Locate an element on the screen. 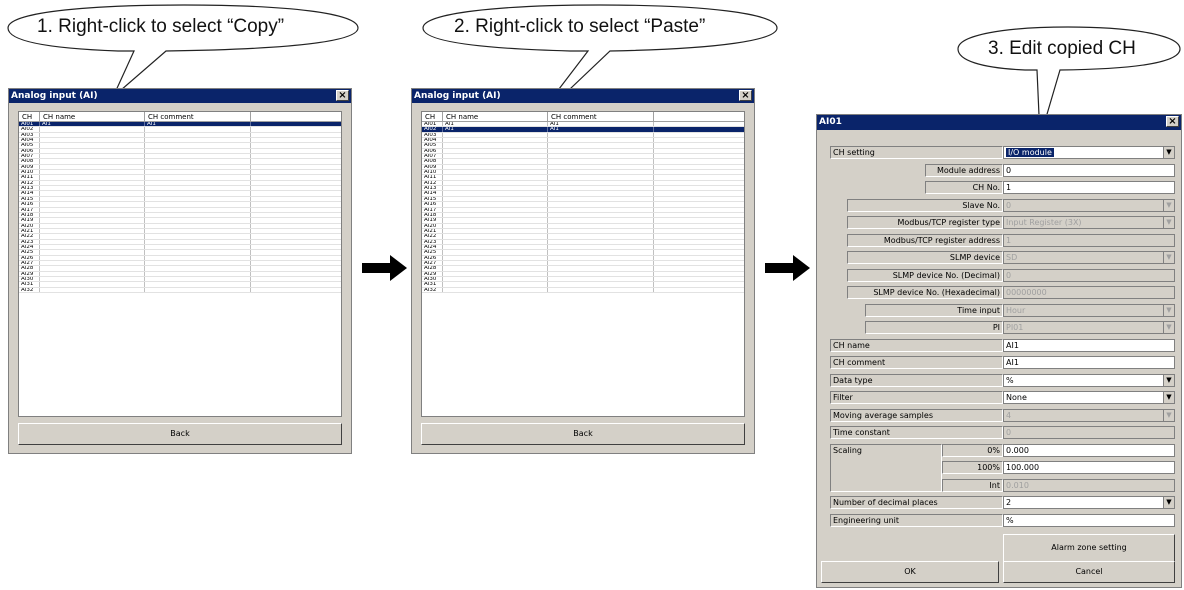  alarm-zone-setting-button: Alarm zone setting is located at coordinates (1089, 548).